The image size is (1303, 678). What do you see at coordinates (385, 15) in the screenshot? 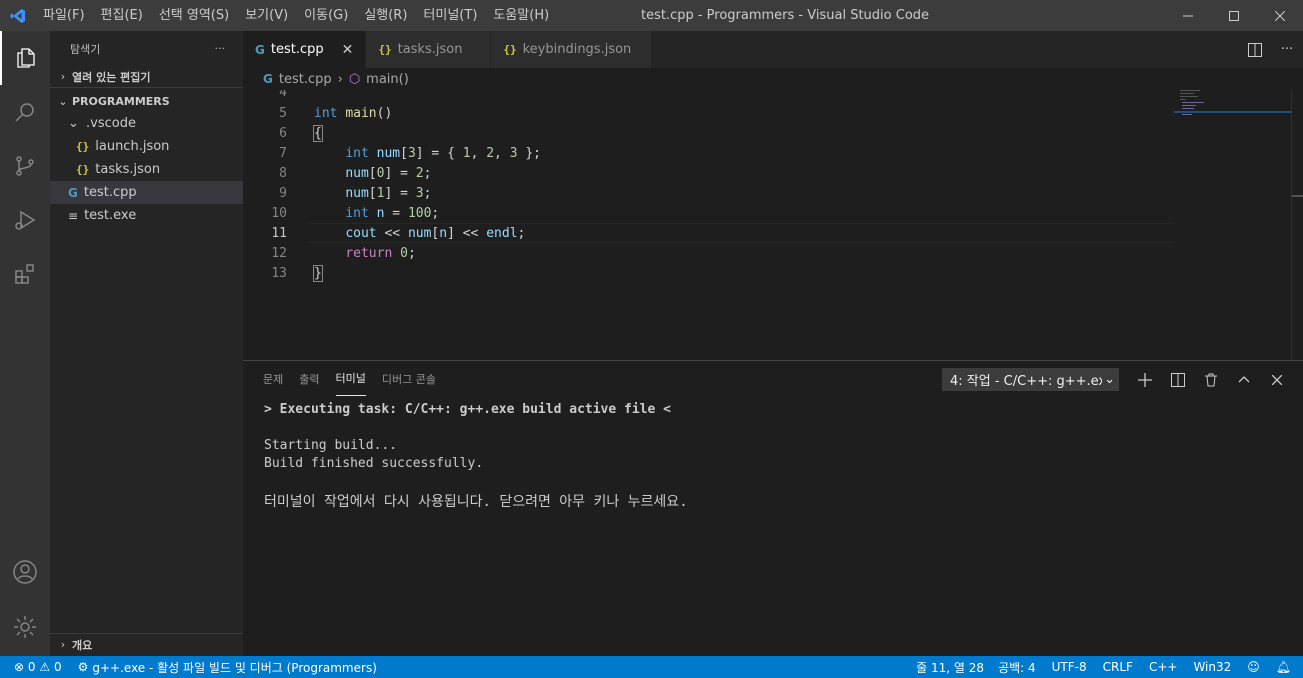
I see `menu-run: 실행(R)` at bounding box center [385, 15].